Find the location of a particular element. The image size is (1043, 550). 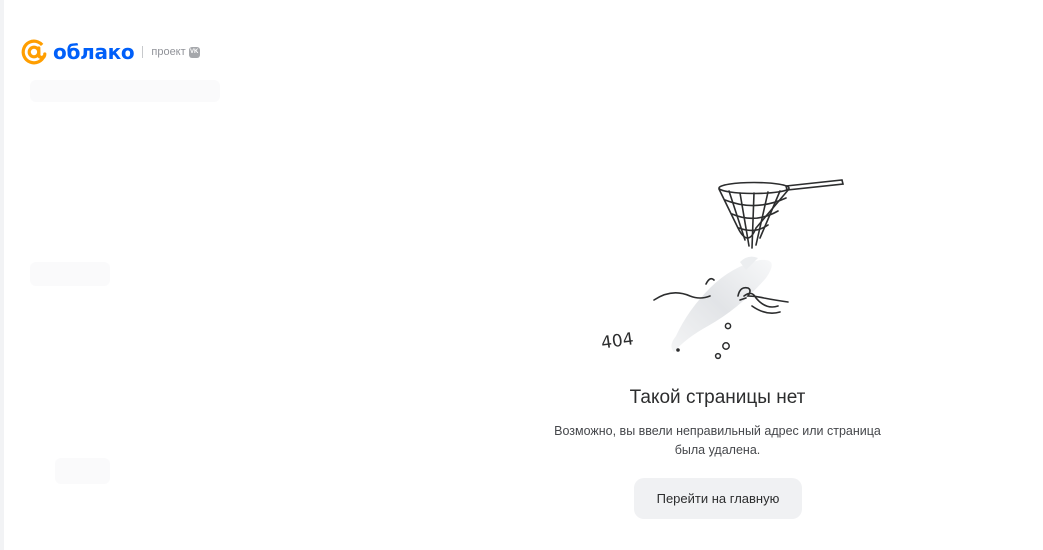

error-code: 404 is located at coordinates (617, 341).